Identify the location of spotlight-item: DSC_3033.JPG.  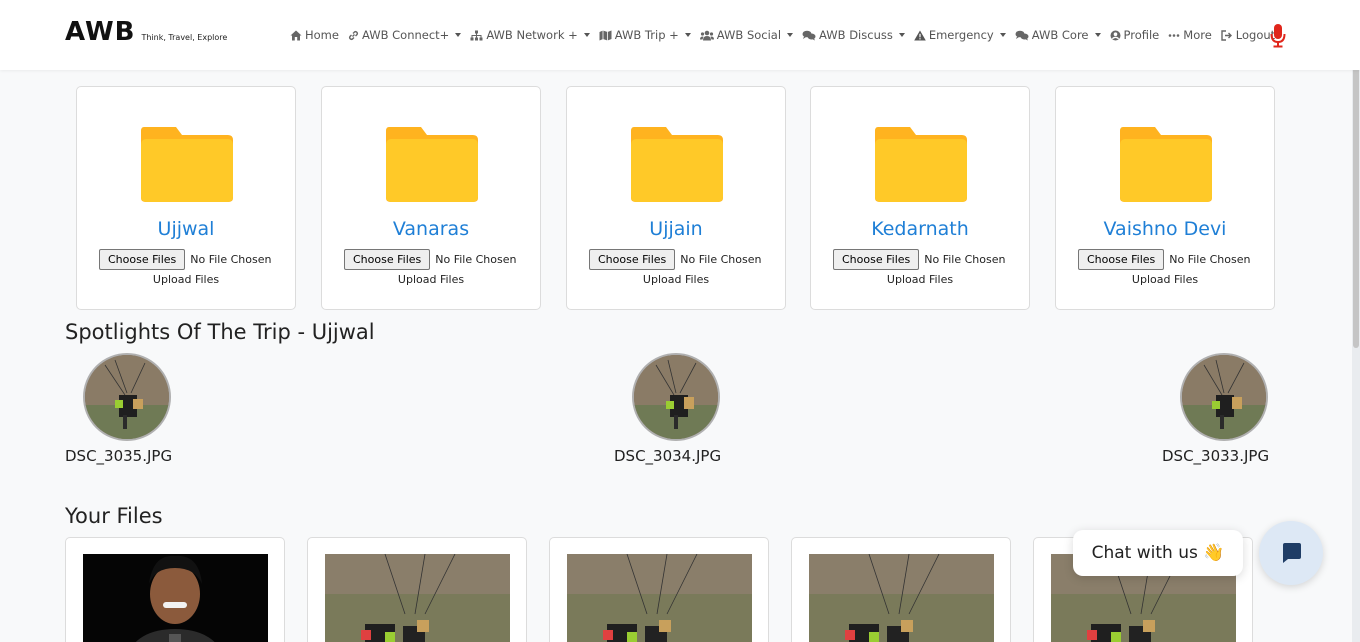
(1215, 409).